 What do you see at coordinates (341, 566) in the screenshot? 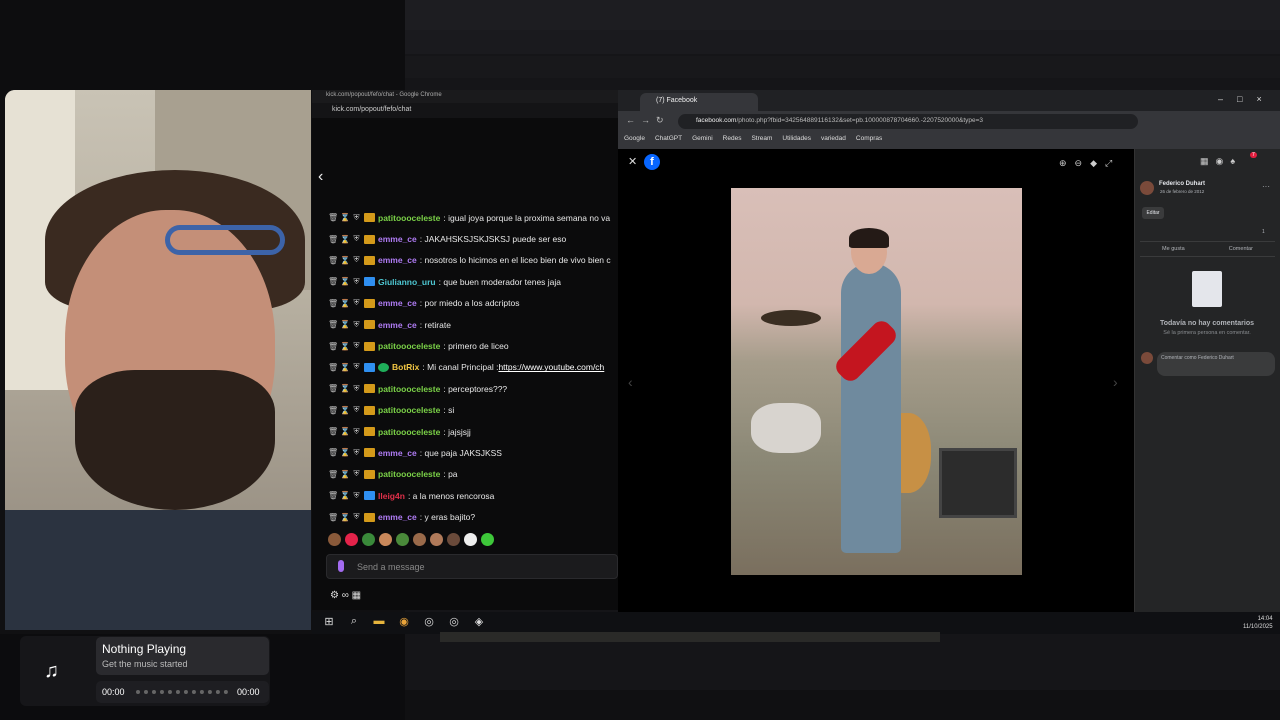
I see `mic-icon` at bounding box center [341, 566].